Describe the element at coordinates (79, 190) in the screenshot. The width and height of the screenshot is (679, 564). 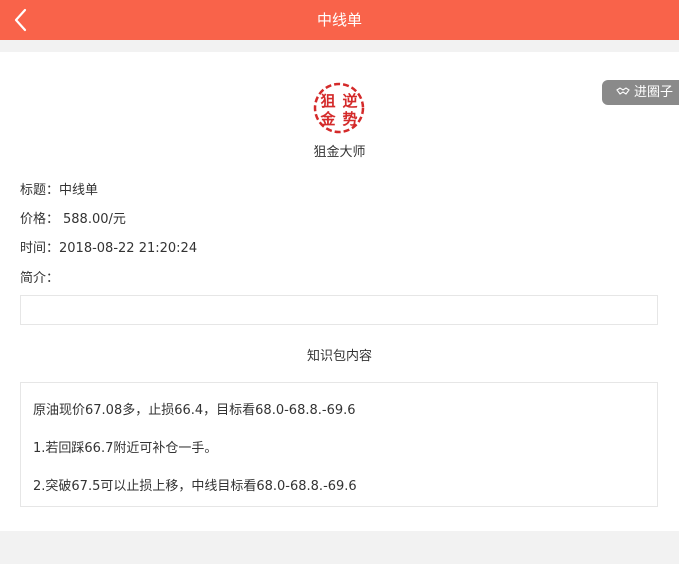
I see `title-value: 中线单` at that location.